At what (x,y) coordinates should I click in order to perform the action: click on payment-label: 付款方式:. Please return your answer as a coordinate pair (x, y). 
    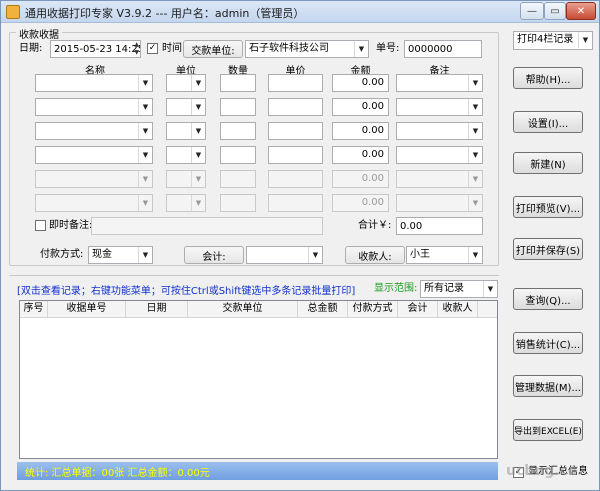
    Looking at the image, I should click on (62, 254).